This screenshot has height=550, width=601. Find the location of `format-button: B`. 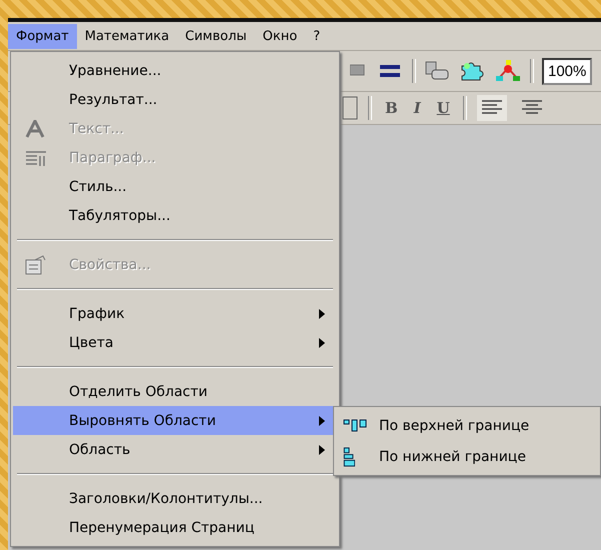

format-button: B is located at coordinates (391, 108).